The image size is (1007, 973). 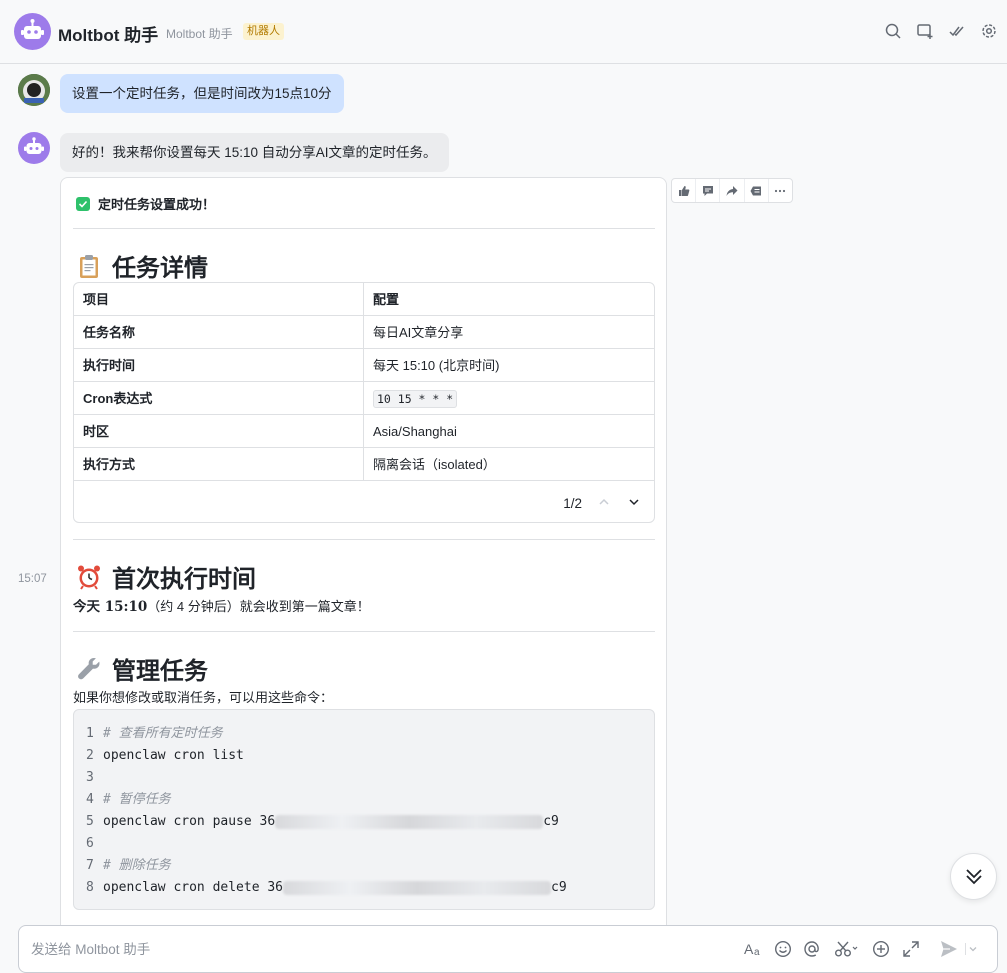 I want to click on code-line: 4 # 暂停任务, so click(x=128, y=799).